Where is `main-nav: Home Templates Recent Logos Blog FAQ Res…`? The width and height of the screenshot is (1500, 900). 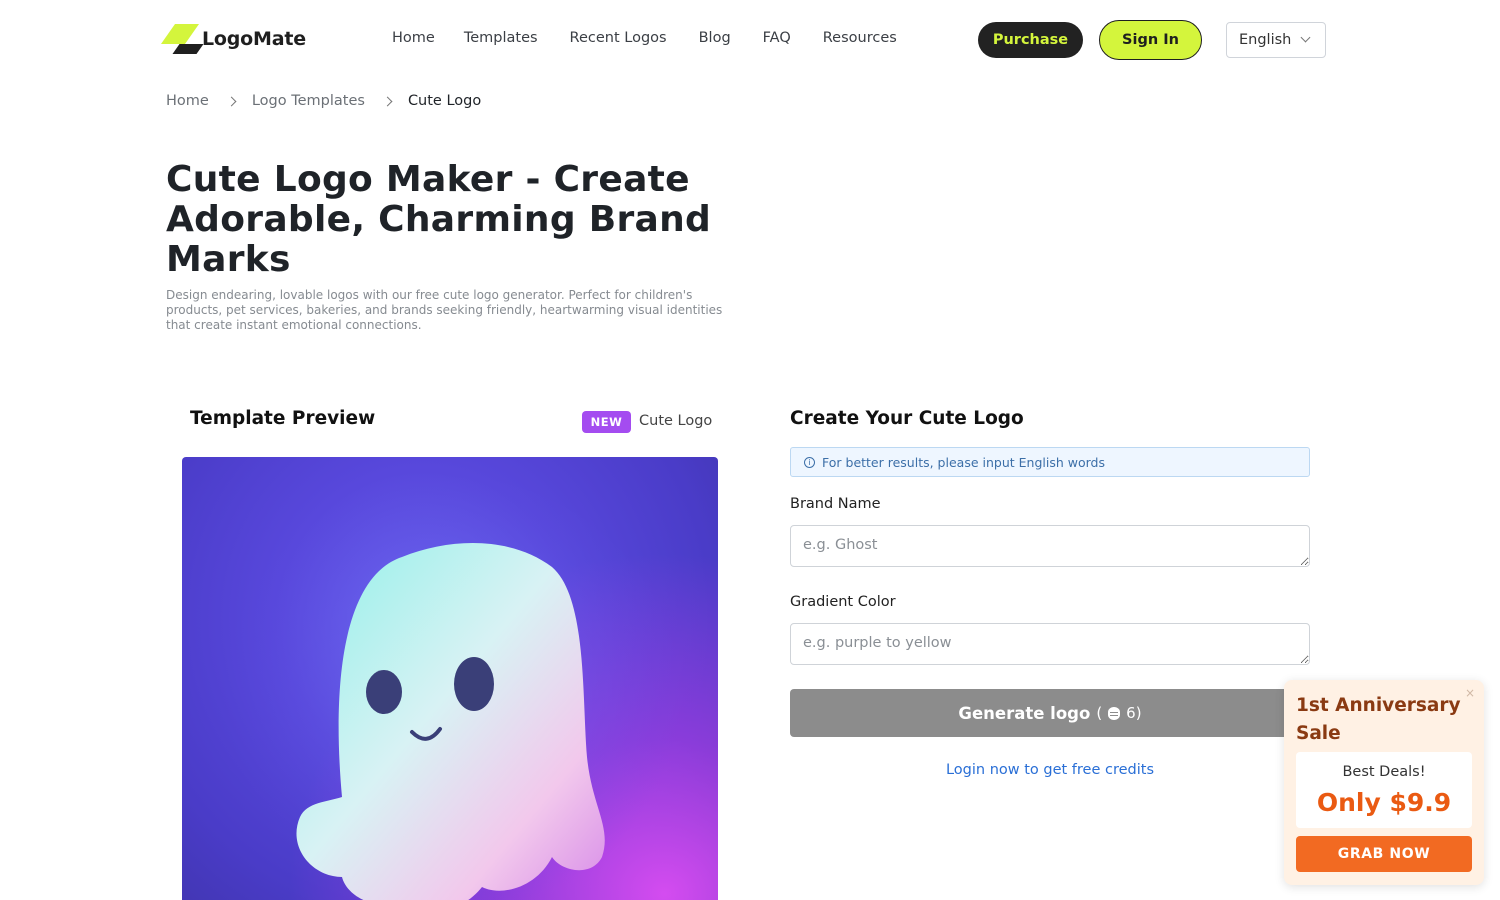 main-nav: Home Templates Recent Logos Blog FAQ Res… is located at coordinates (660, 38).